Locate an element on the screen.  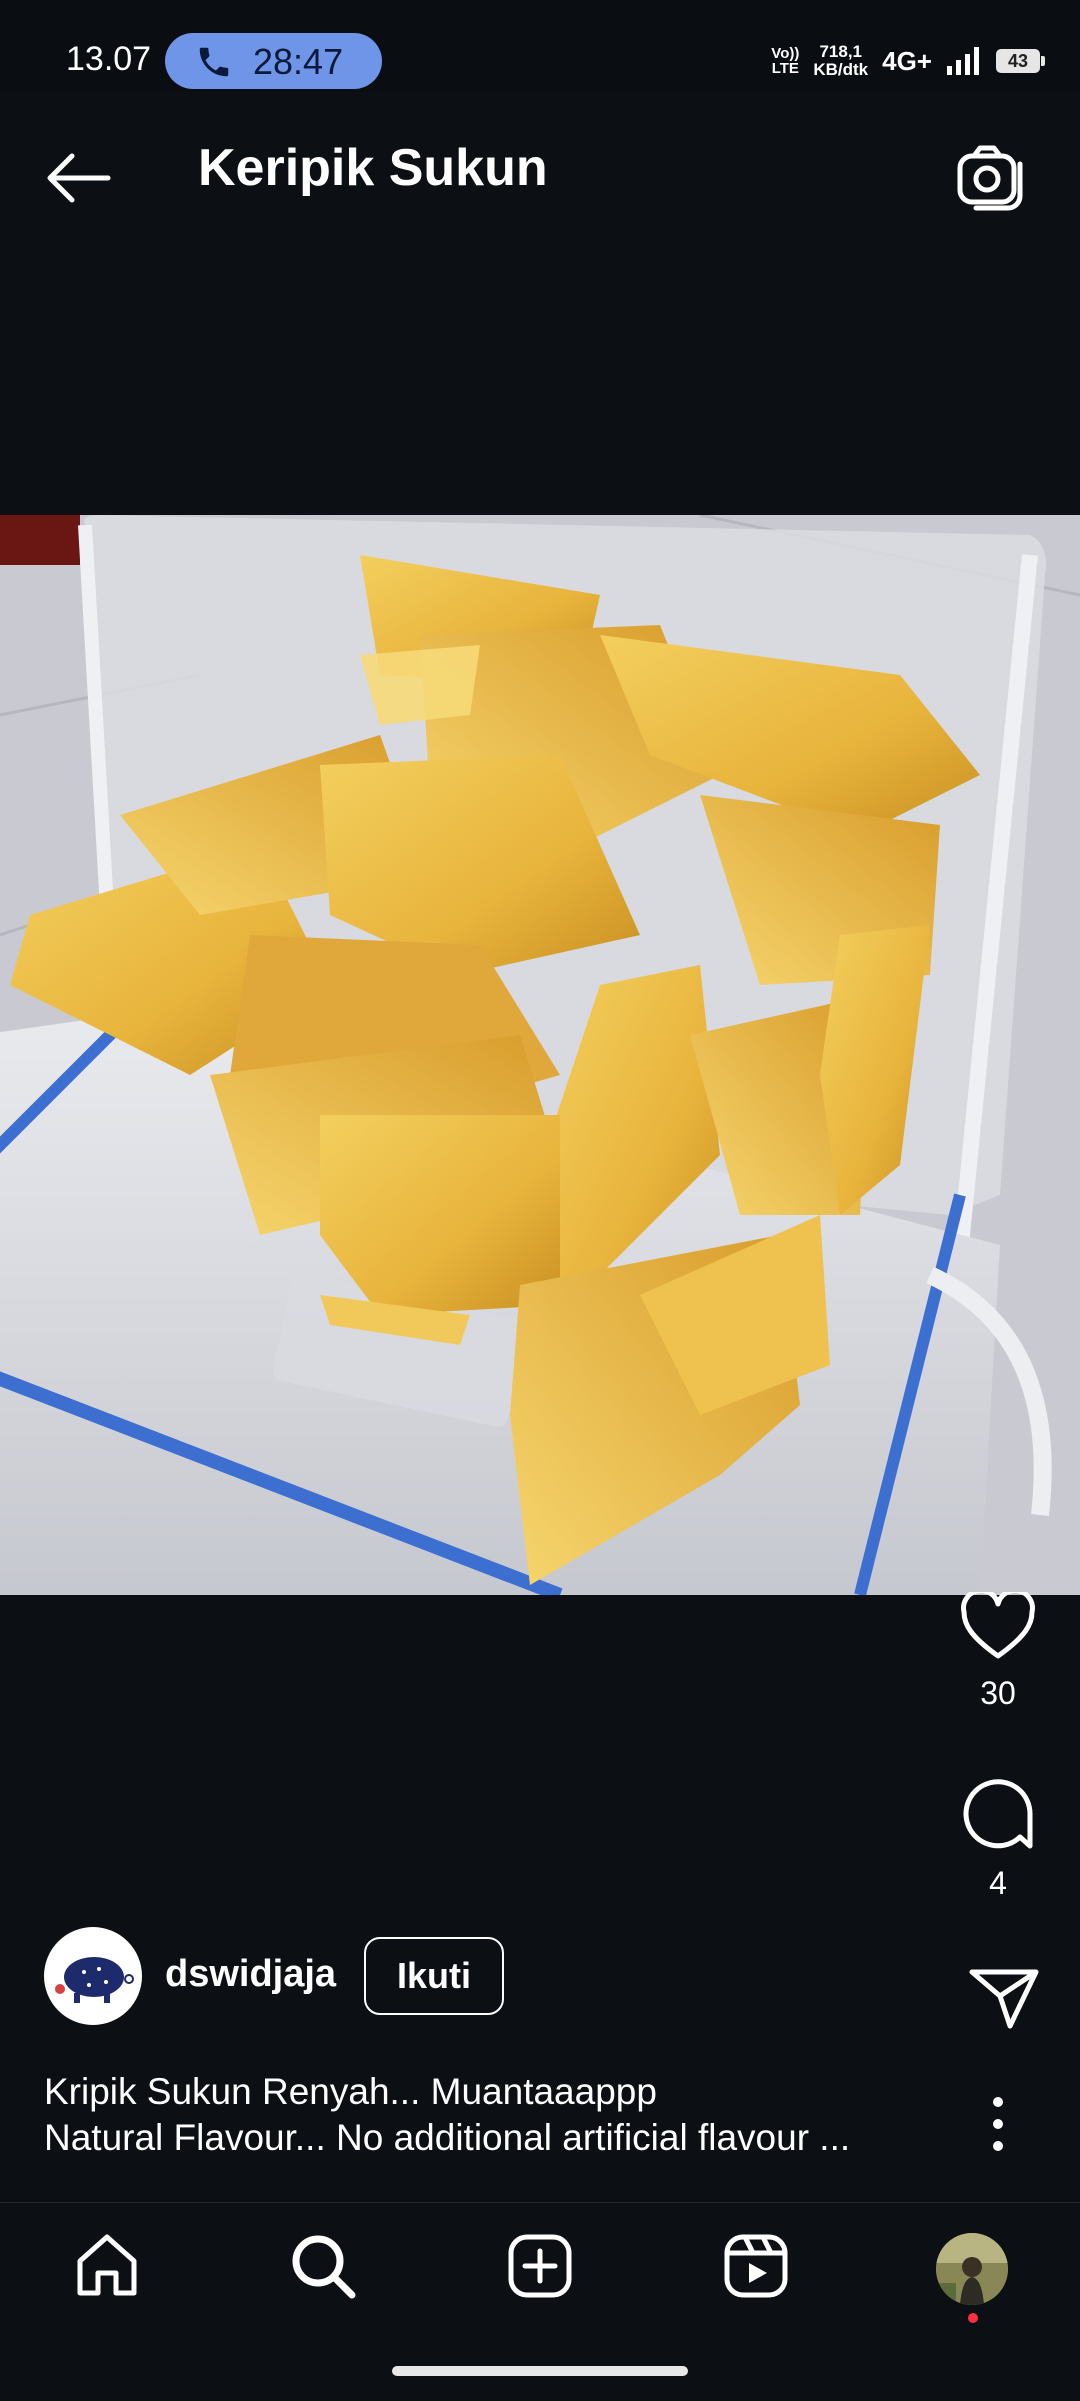
like-action: 30 is located at coordinates (998, 1650).